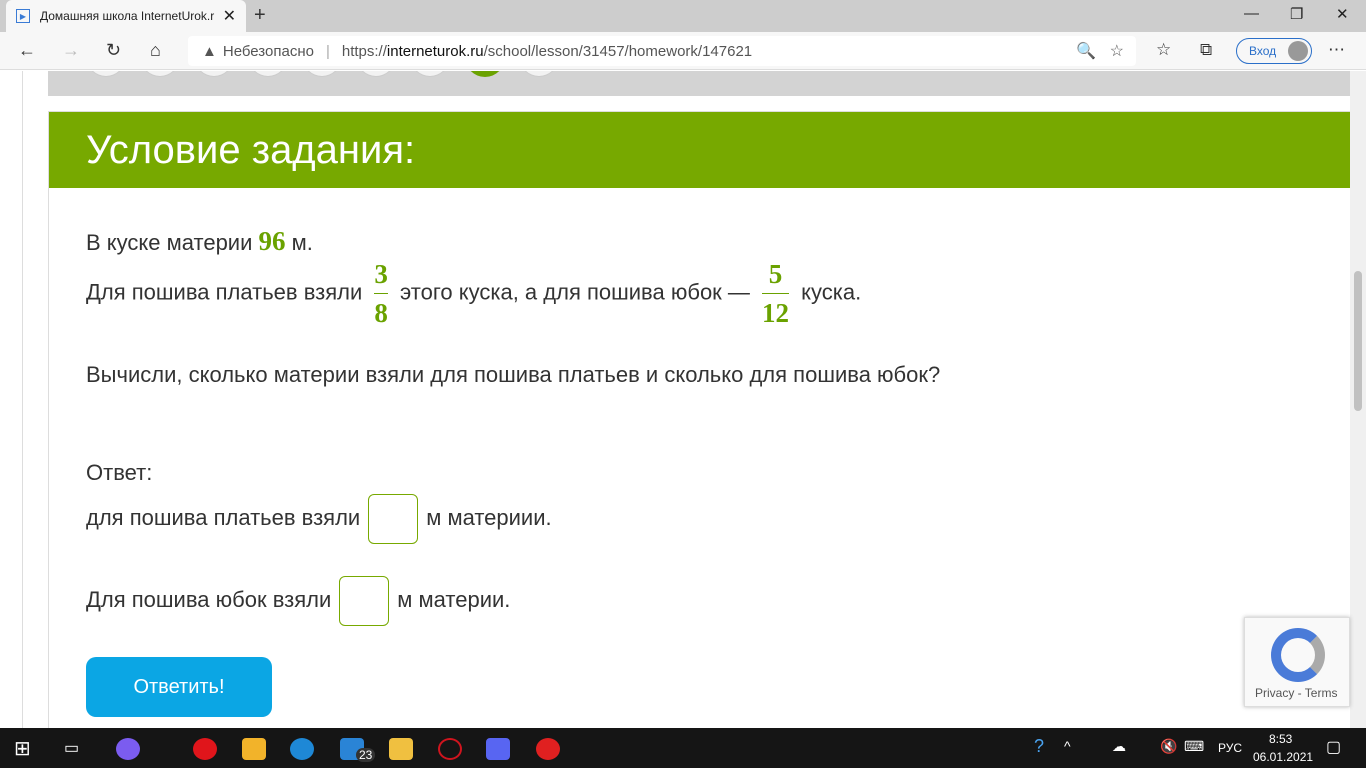 Image resolution: width=1366 pixels, height=768 pixels. Describe the element at coordinates (1086, 51) in the screenshot. I see `zoom-icon: 🔍` at that location.